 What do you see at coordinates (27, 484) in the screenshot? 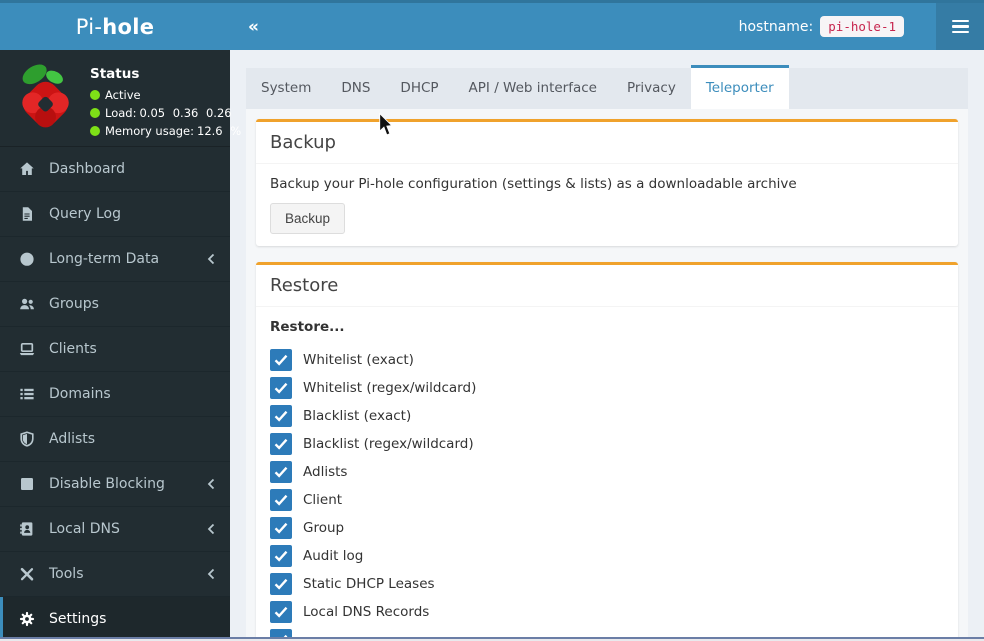
I see `stop-icon` at bounding box center [27, 484].